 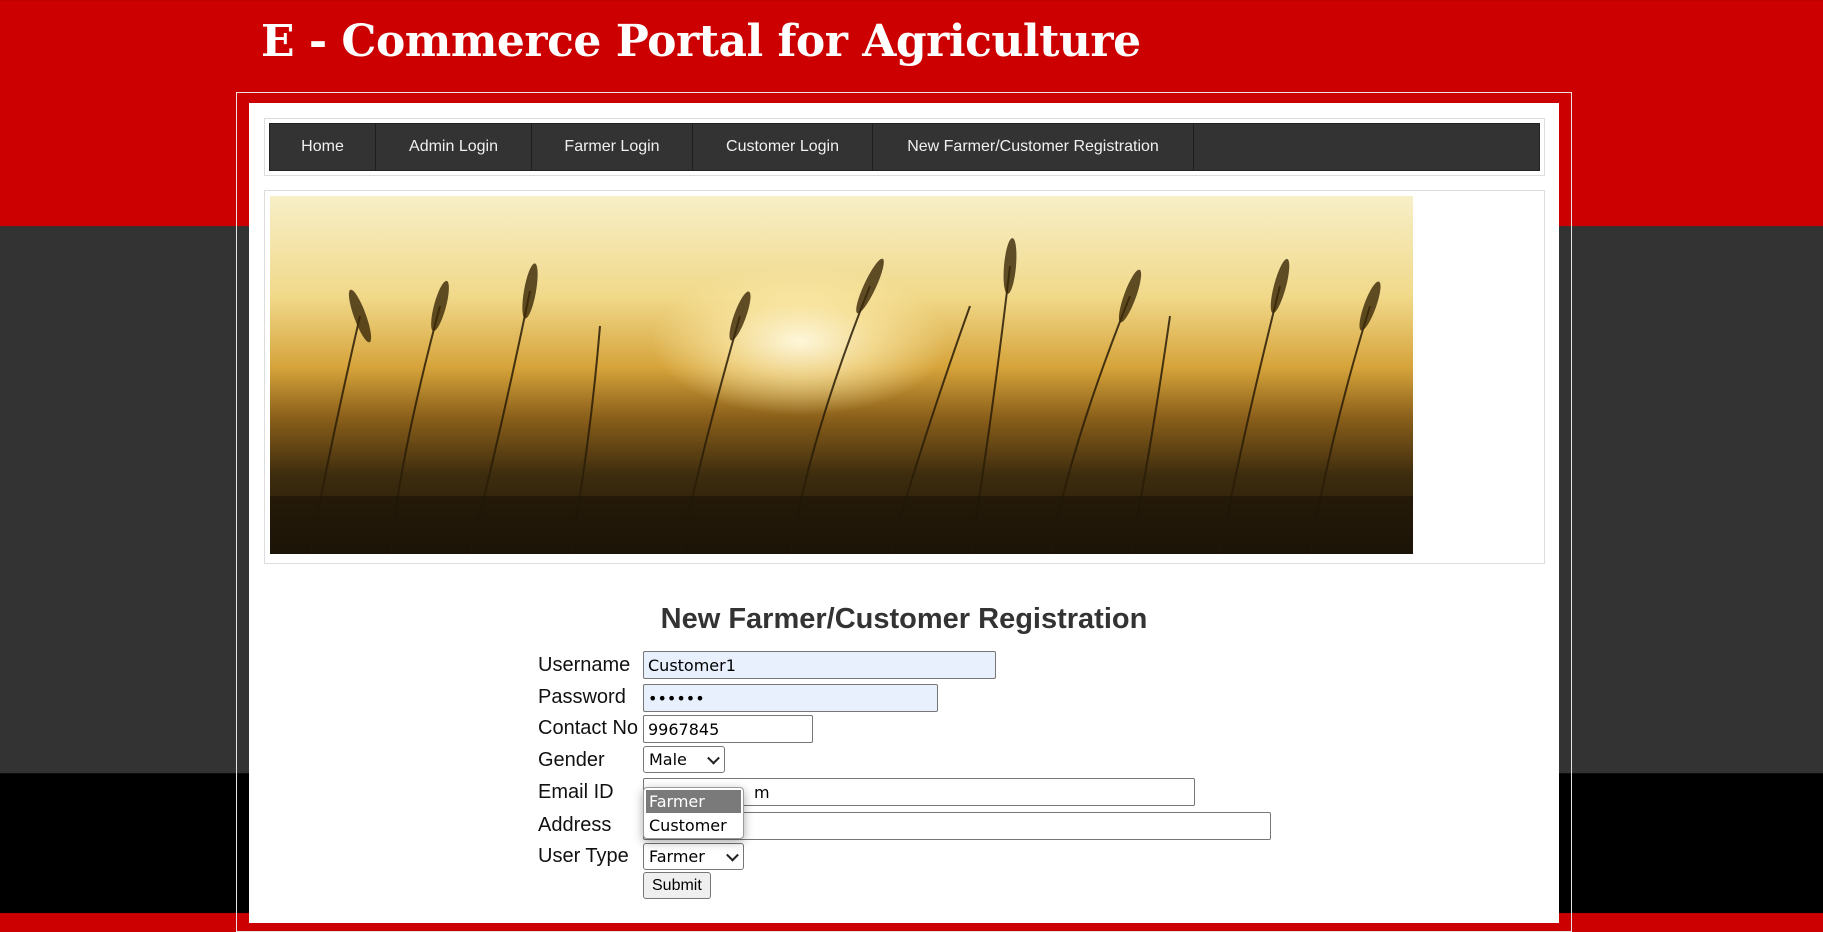 What do you see at coordinates (575, 825) in the screenshot?
I see `address-label: Address` at bounding box center [575, 825].